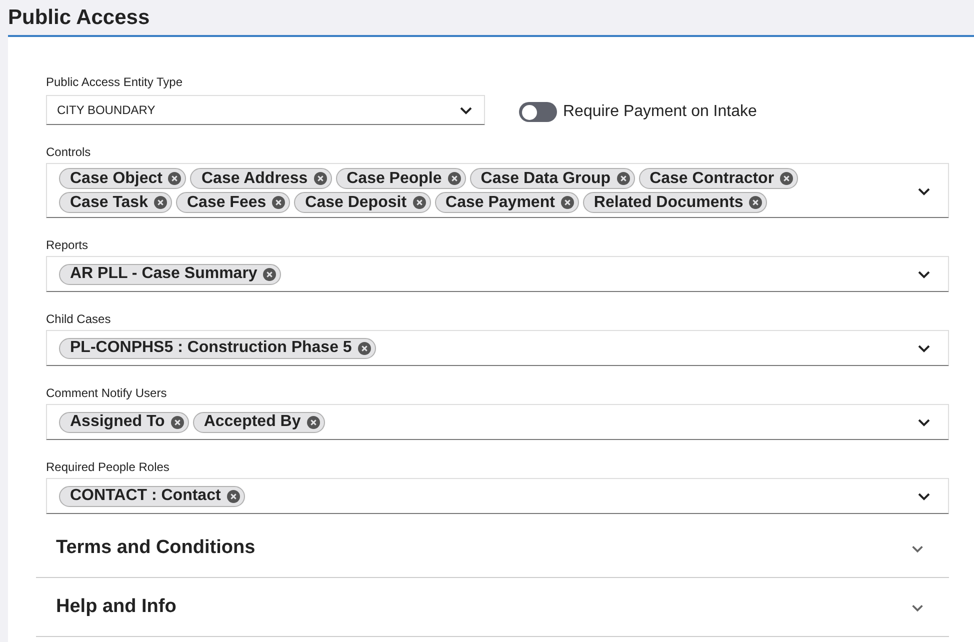  I want to click on field-label: Reports, so click(68, 245).